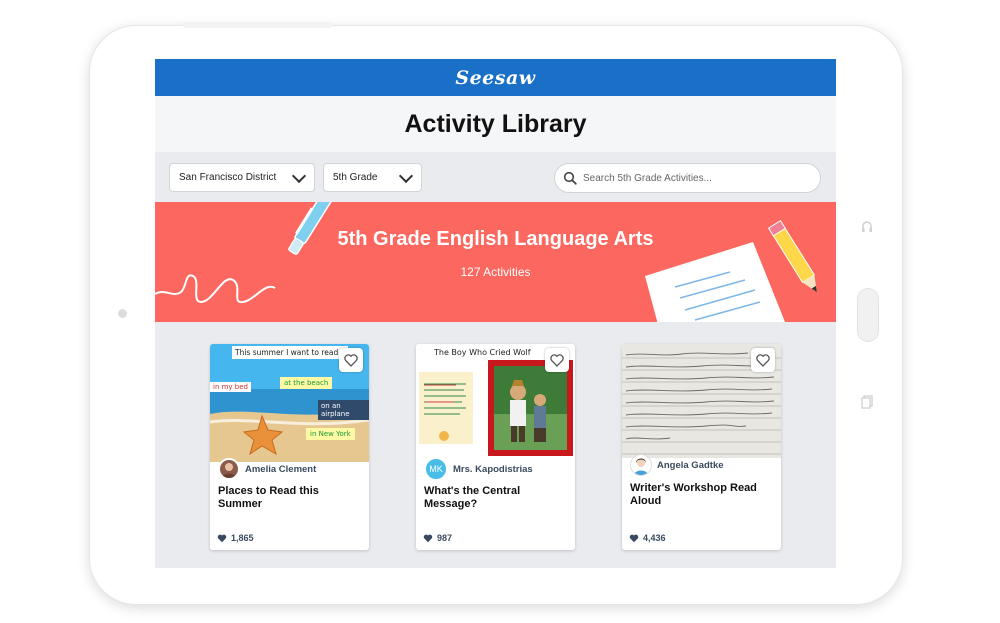 This screenshot has width=1000, height=623. I want to click on headphone-icon, so click(867, 227).